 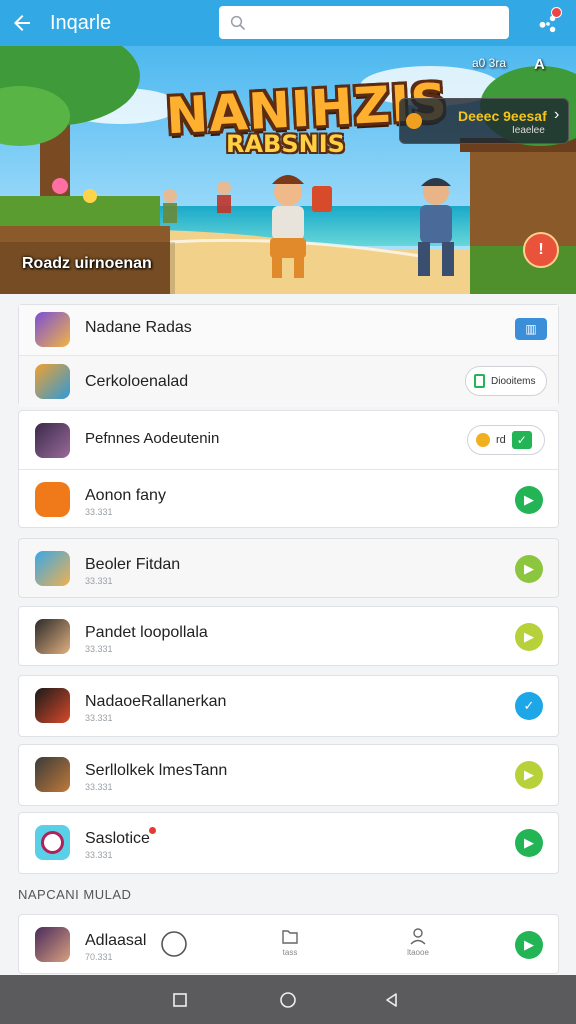 What do you see at coordinates (137, 381) in the screenshot?
I see `app-name: Cerkoloenalad` at bounding box center [137, 381].